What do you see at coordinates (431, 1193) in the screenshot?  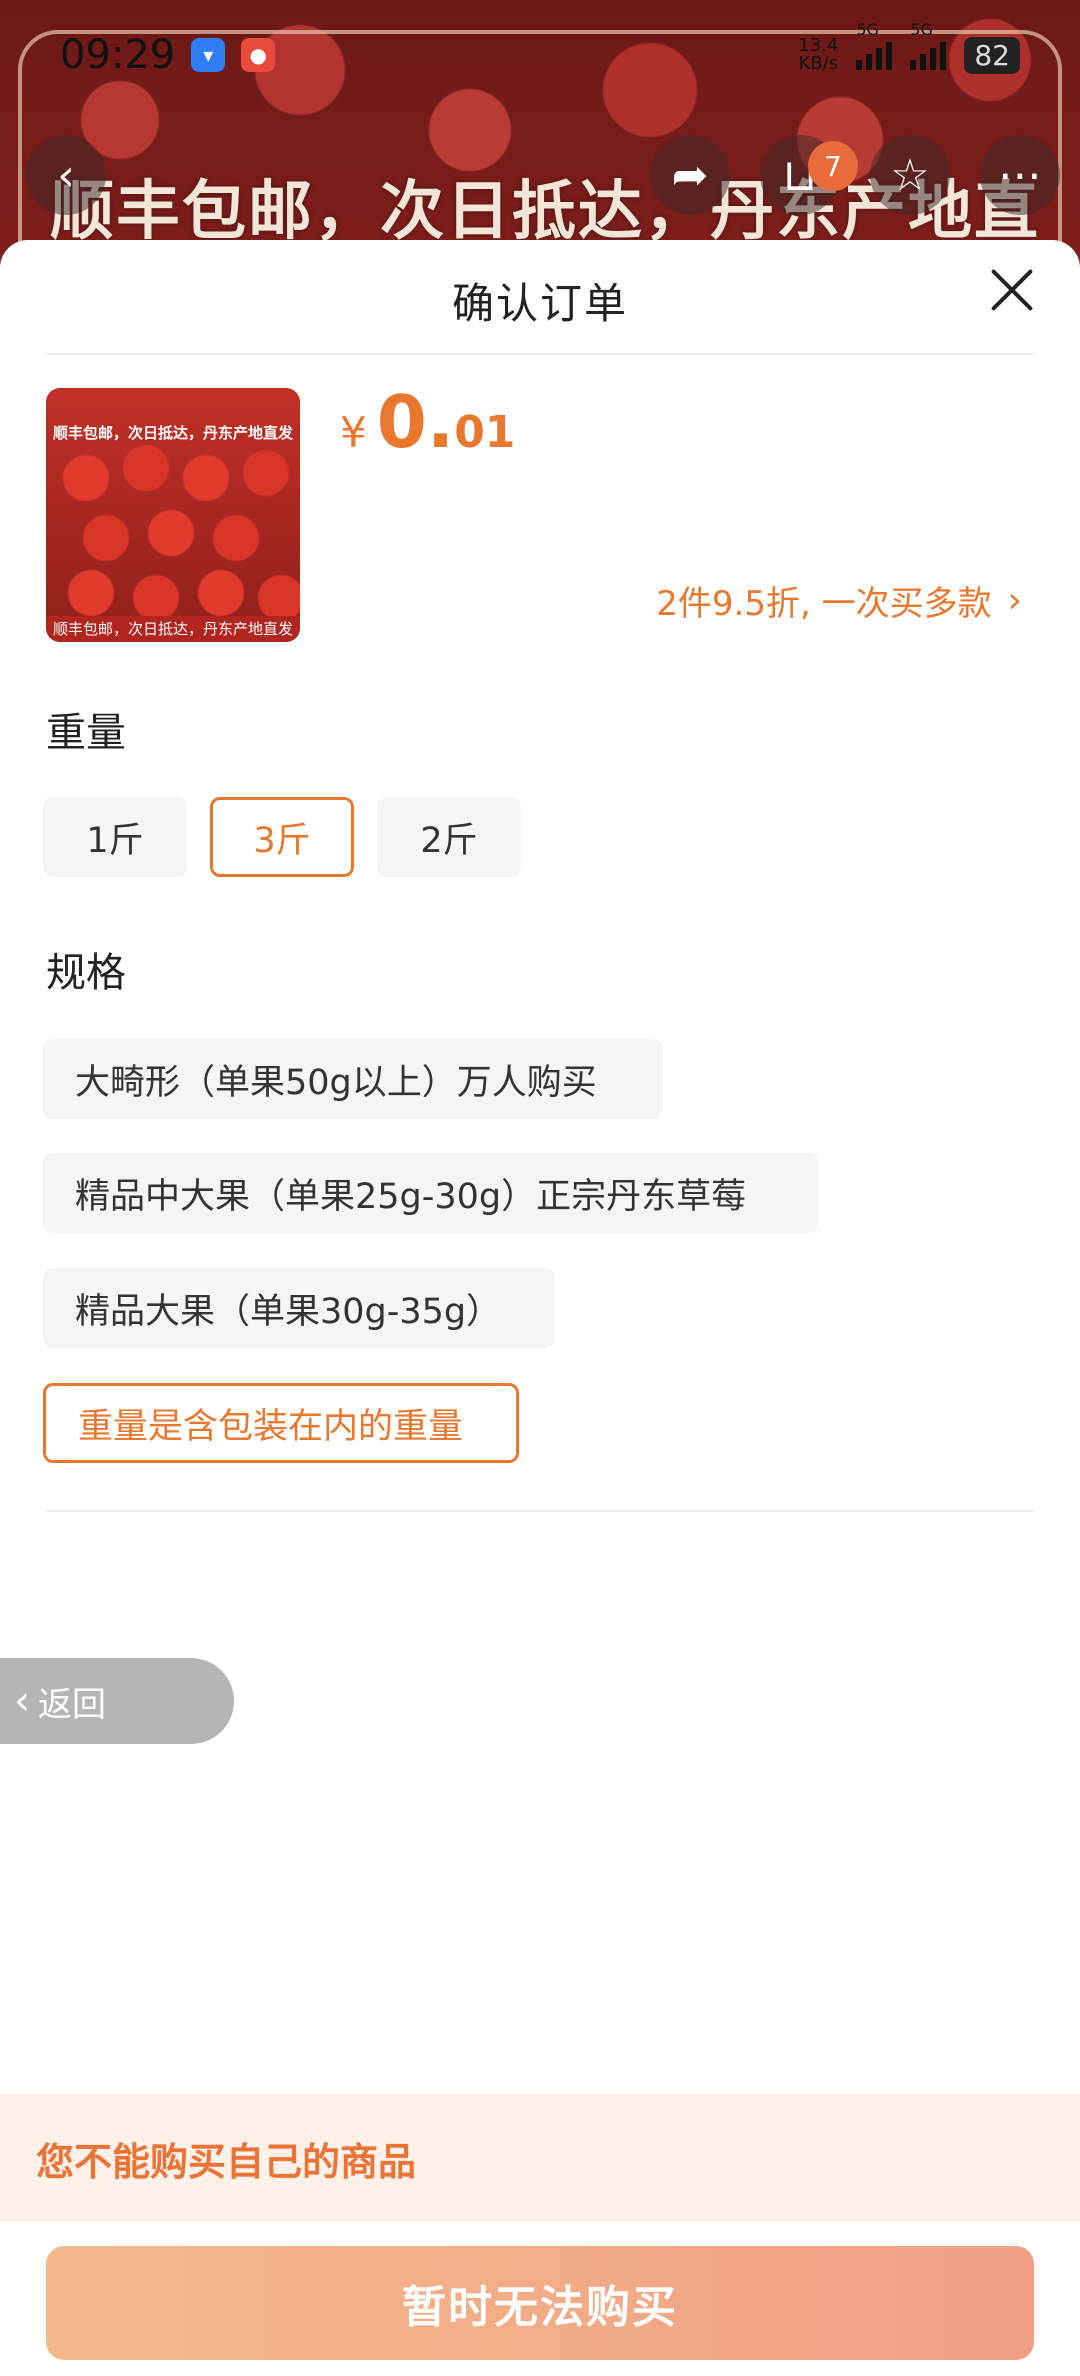 I see `spec-option: 精品中大果（单果25g-30g）正宗丹东草莓` at bounding box center [431, 1193].